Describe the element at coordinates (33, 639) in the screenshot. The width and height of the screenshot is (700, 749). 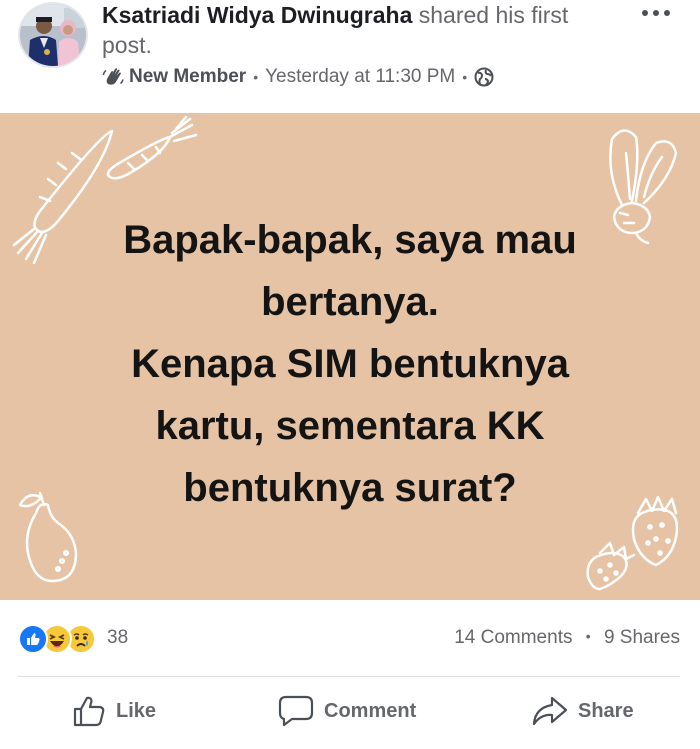
I see `like-reaction-icon` at that location.